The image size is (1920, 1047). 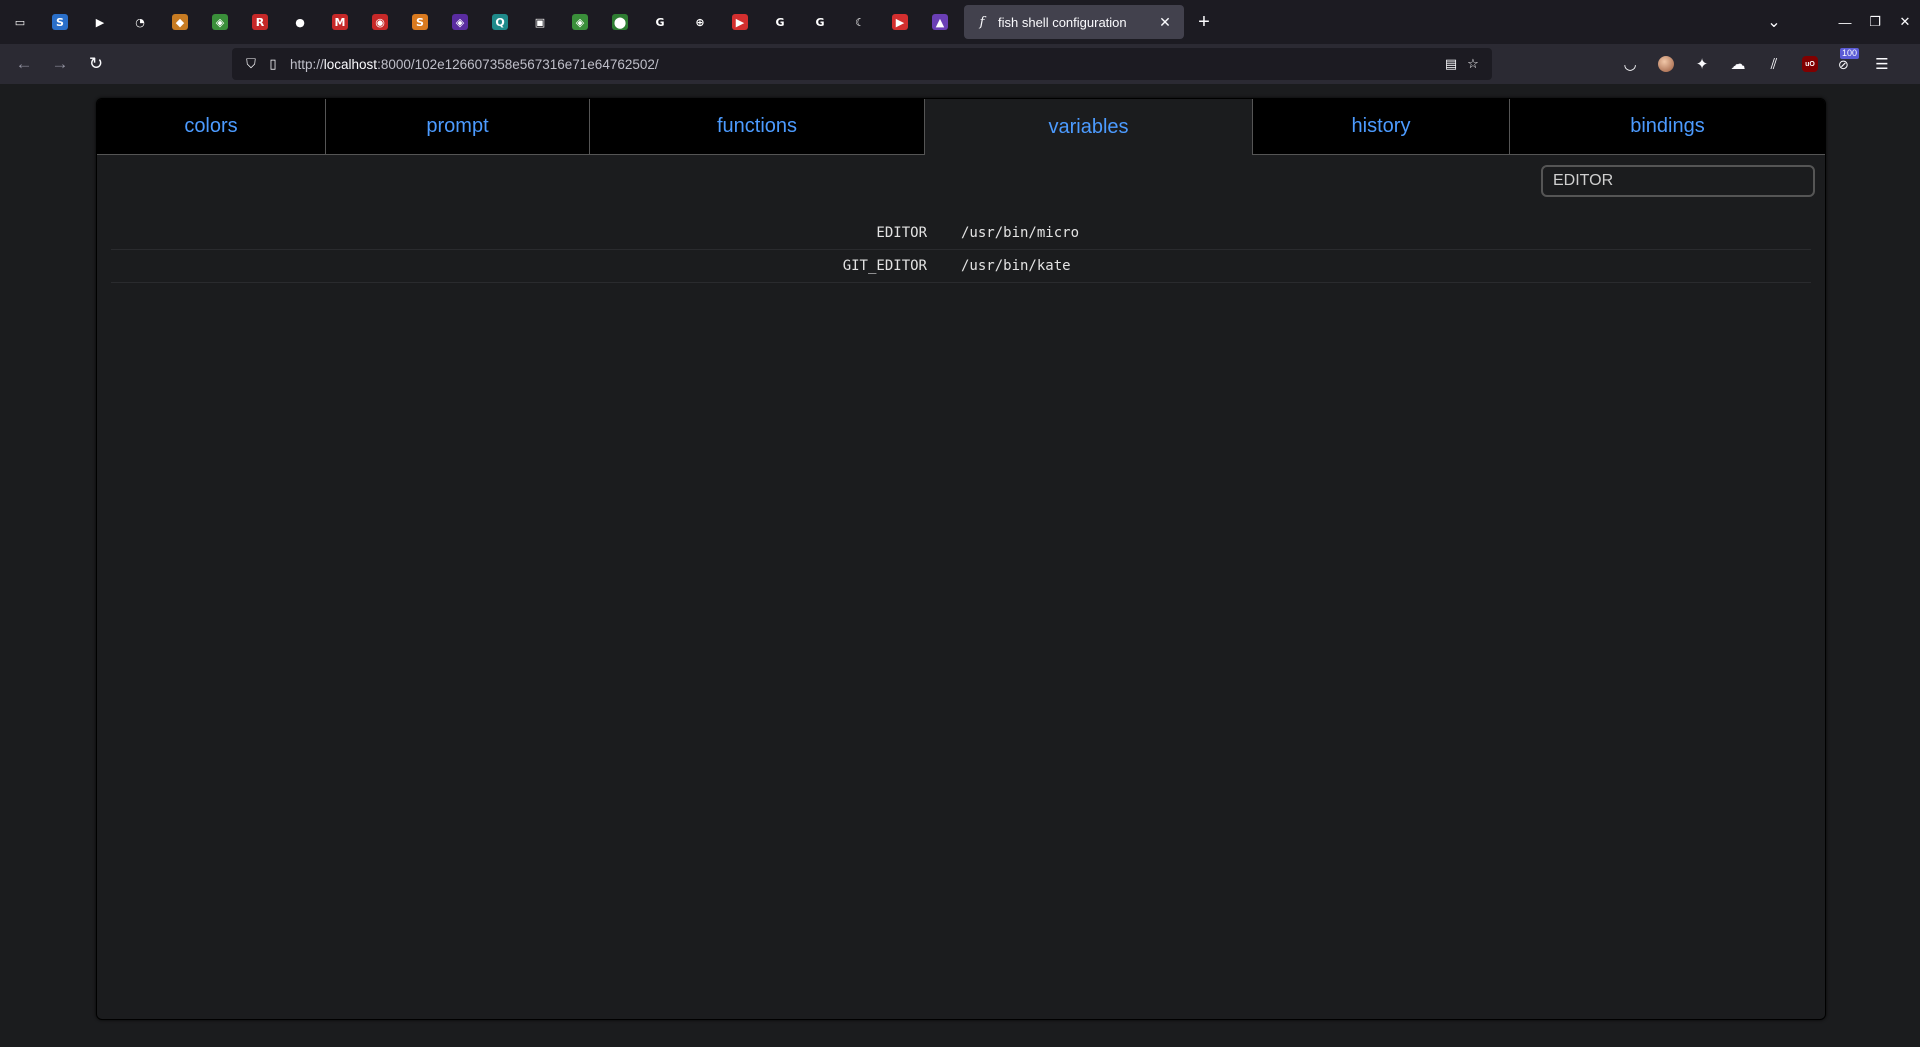 I want to click on moon-icon: ☾, so click(x=860, y=22).